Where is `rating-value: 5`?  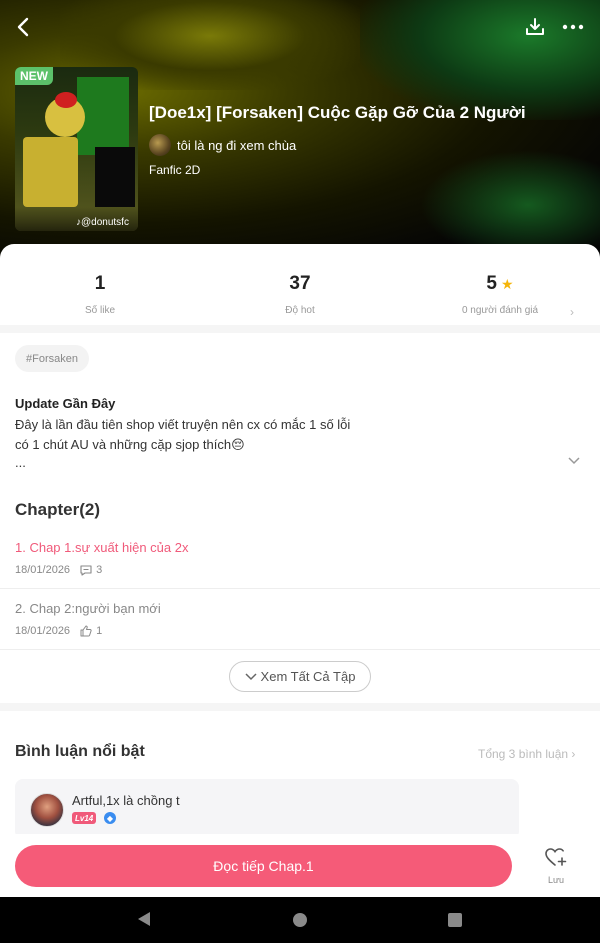 rating-value: 5 is located at coordinates (491, 283).